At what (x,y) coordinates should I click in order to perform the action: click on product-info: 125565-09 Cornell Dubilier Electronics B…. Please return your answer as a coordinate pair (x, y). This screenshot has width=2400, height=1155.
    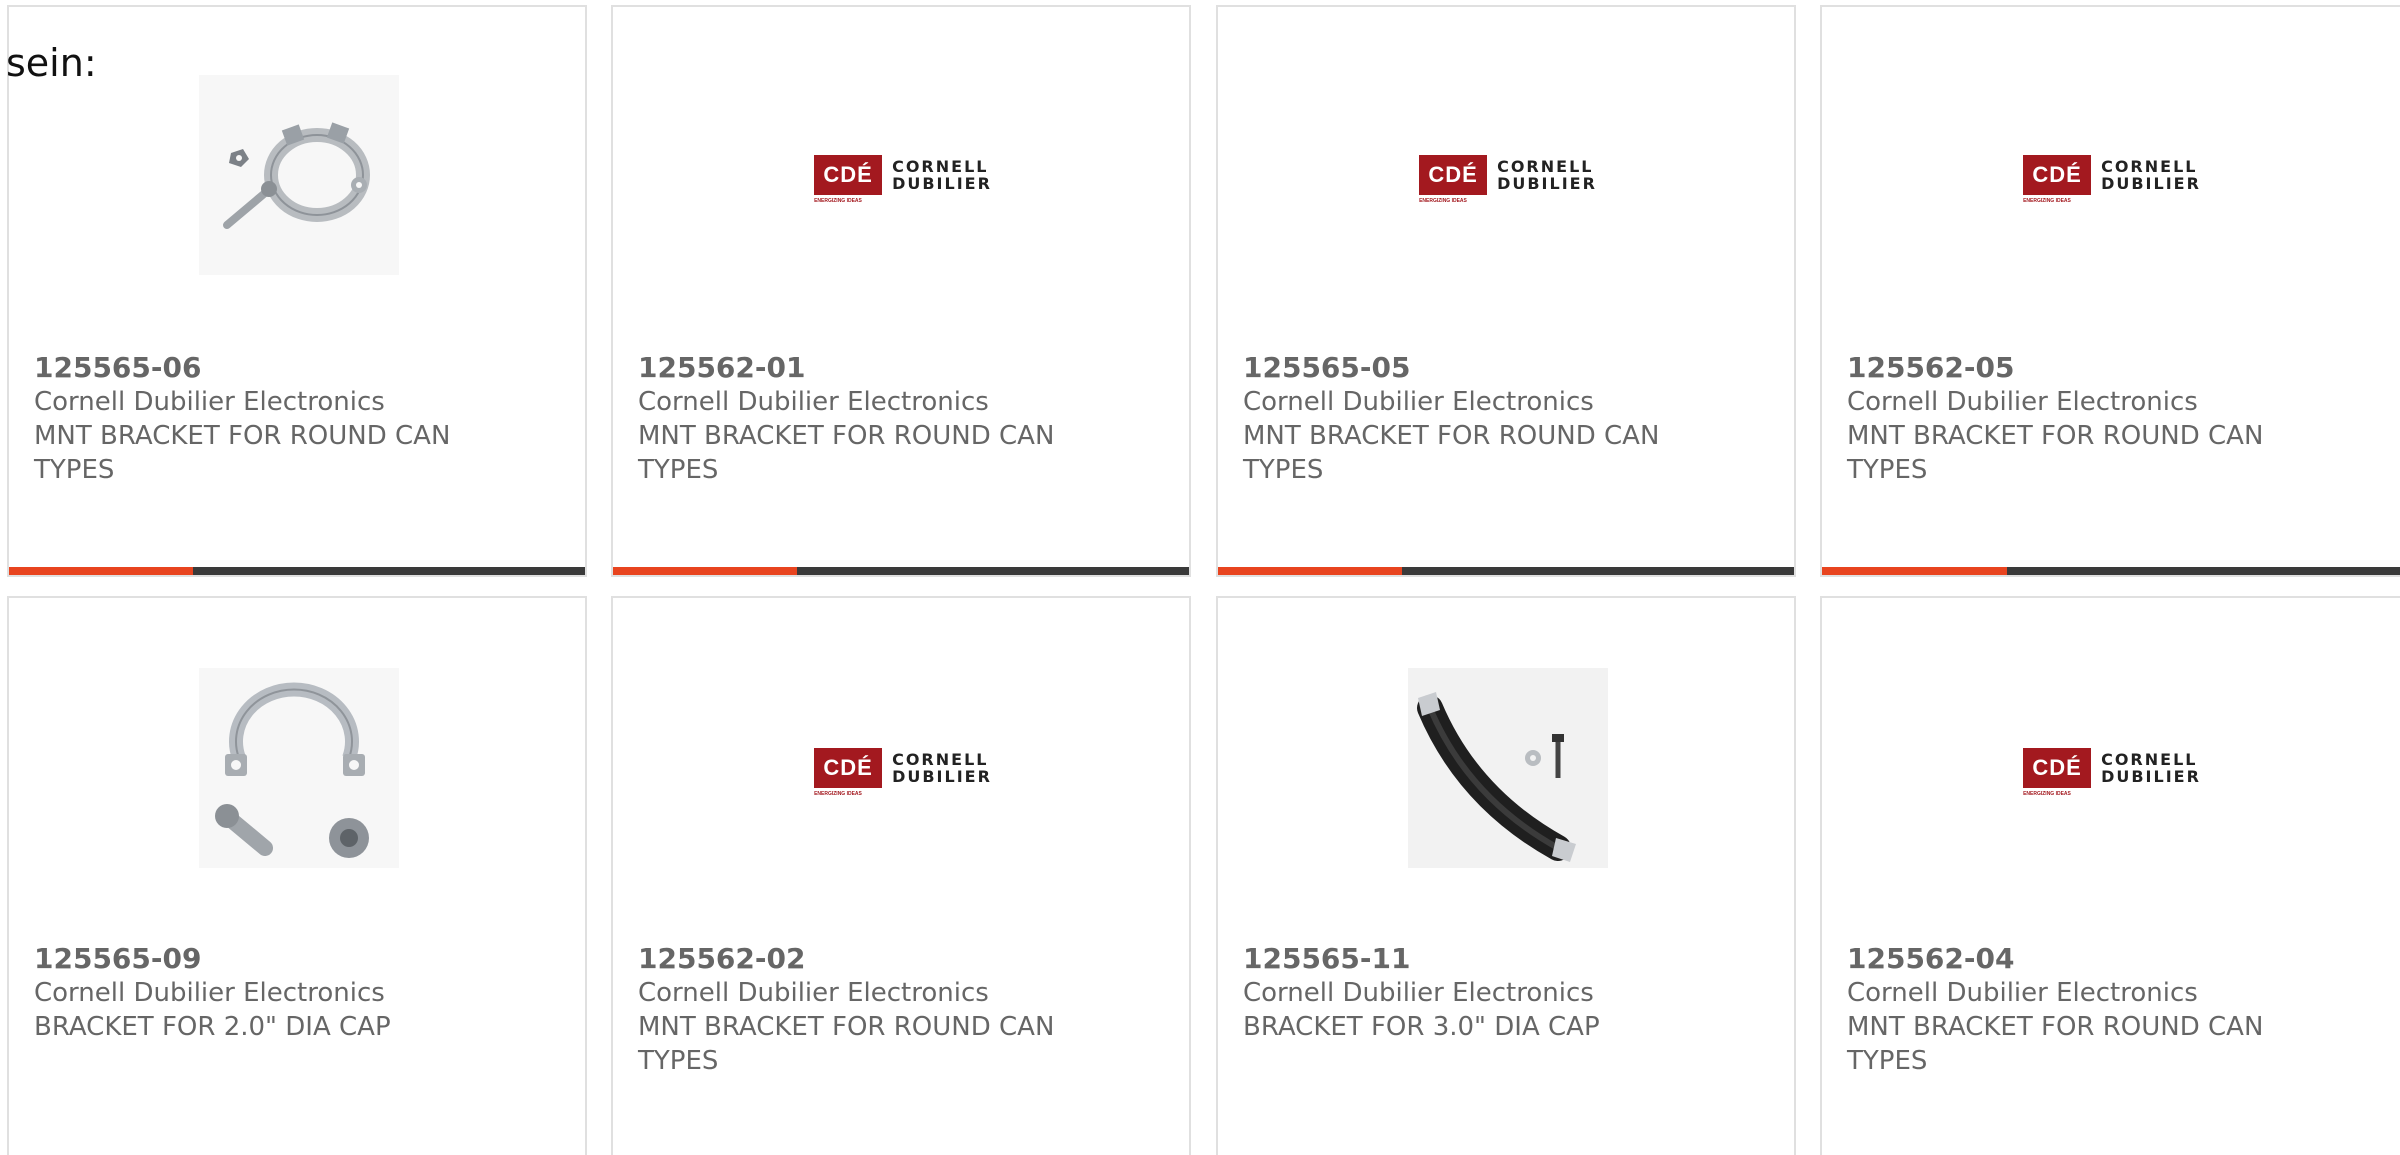
    Looking at the image, I should click on (269, 993).